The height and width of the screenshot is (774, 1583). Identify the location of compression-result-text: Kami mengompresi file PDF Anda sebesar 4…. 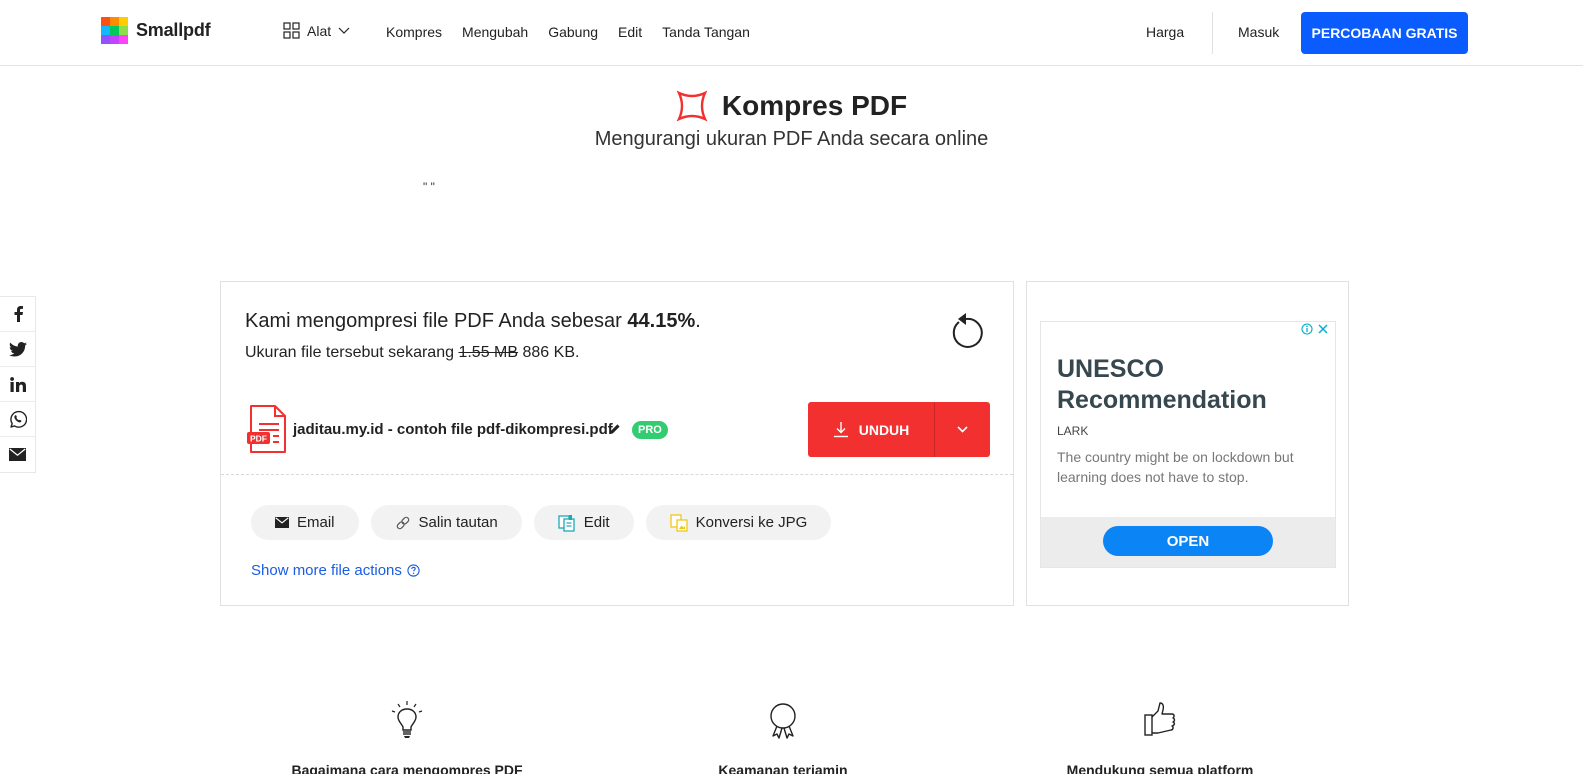
(473, 321).